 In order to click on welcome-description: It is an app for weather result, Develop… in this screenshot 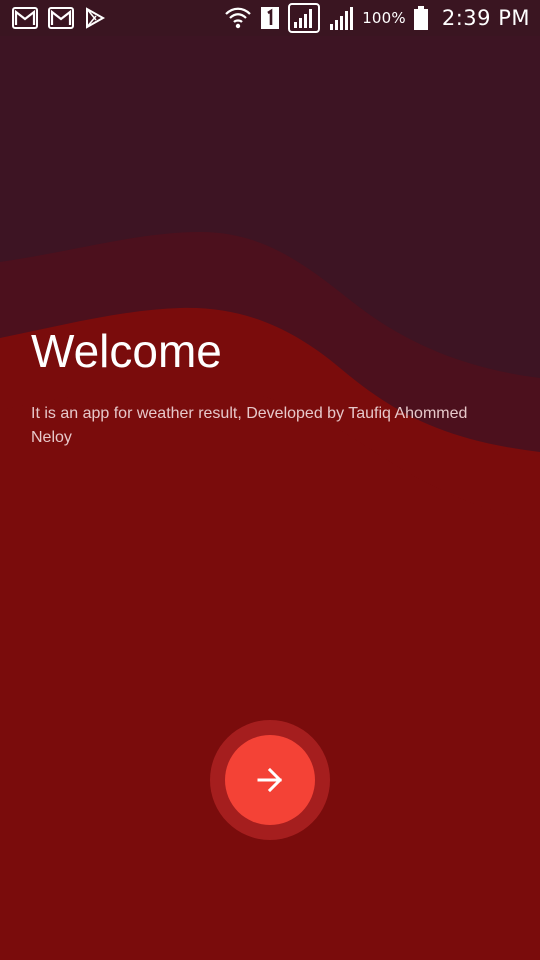, I will do `click(249, 425)`.